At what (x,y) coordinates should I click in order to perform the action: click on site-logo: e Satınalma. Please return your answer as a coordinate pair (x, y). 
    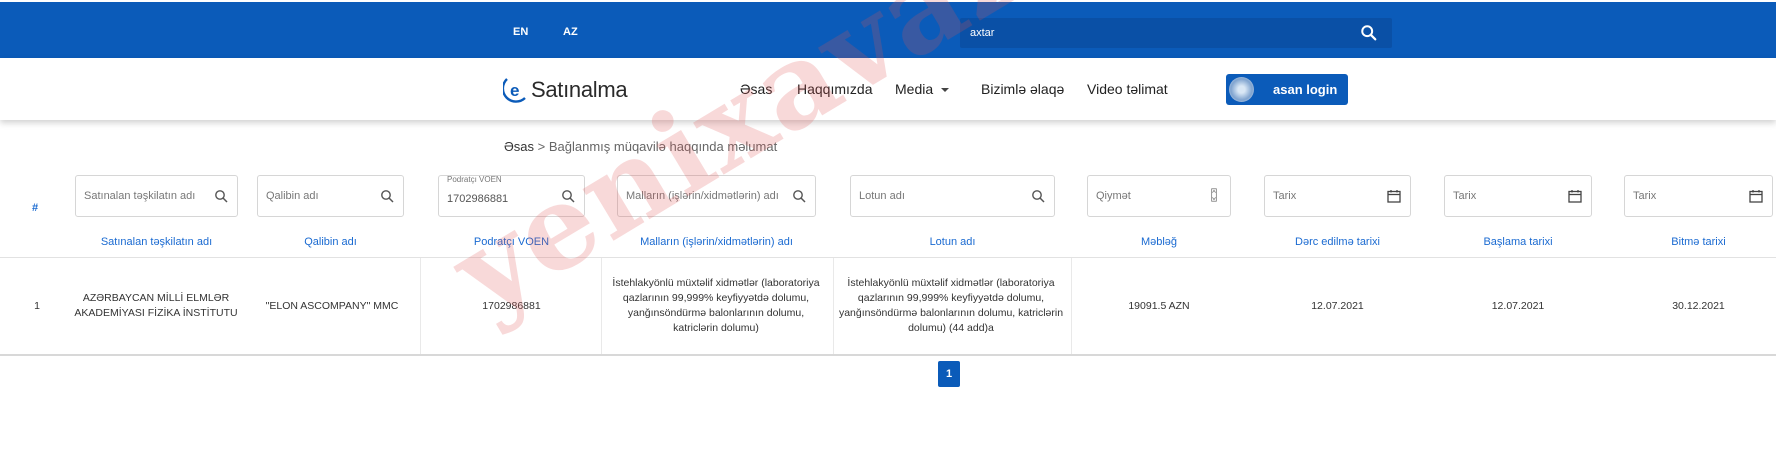
    Looking at the image, I should click on (565, 90).